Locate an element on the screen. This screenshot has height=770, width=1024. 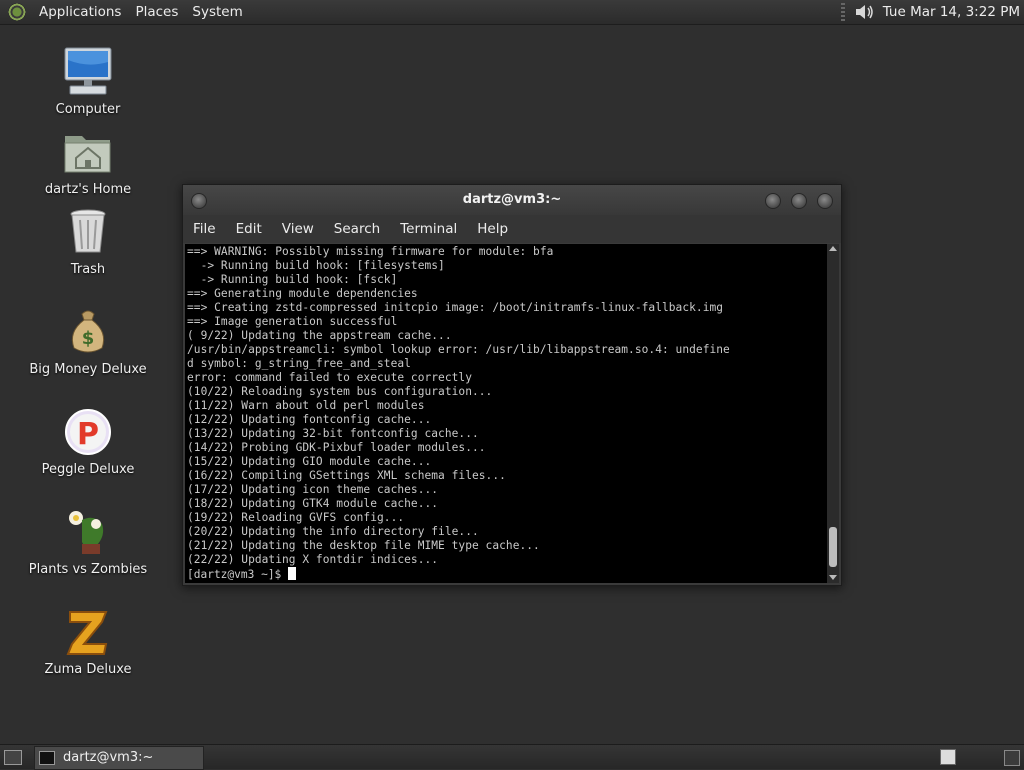
close-button is located at coordinates (825, 201).